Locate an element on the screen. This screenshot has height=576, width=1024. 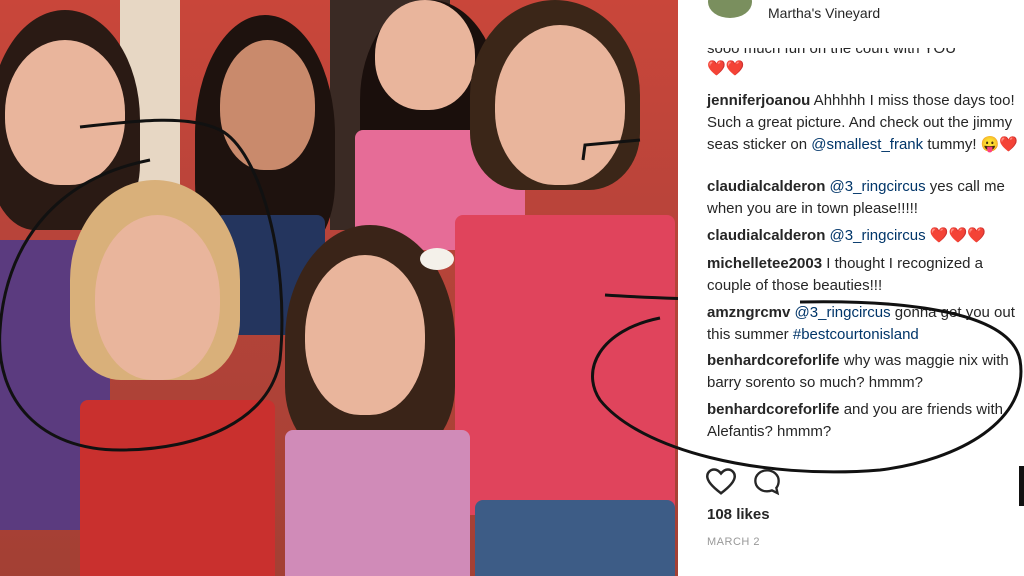
comment-user: amzngrcmv is located at coordinates (748, 312).